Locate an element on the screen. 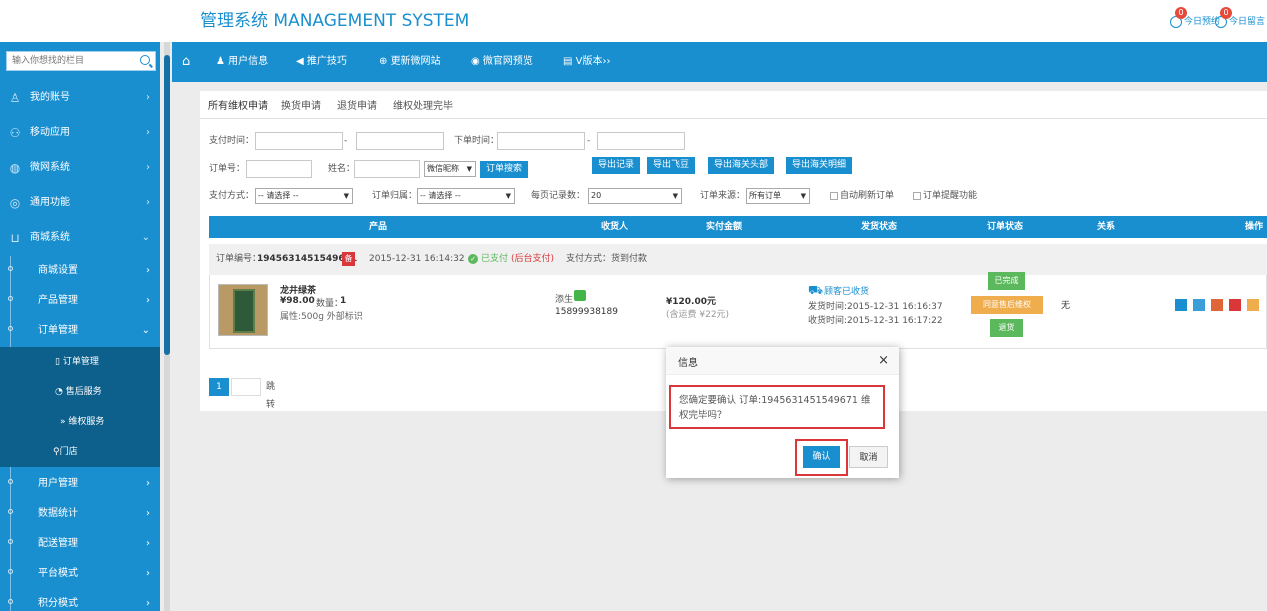  order-submenu: ▯ 订单管理 ◔ 售后服务 » 维权服务 ⚲门店 is located at coordinates (80, 407).